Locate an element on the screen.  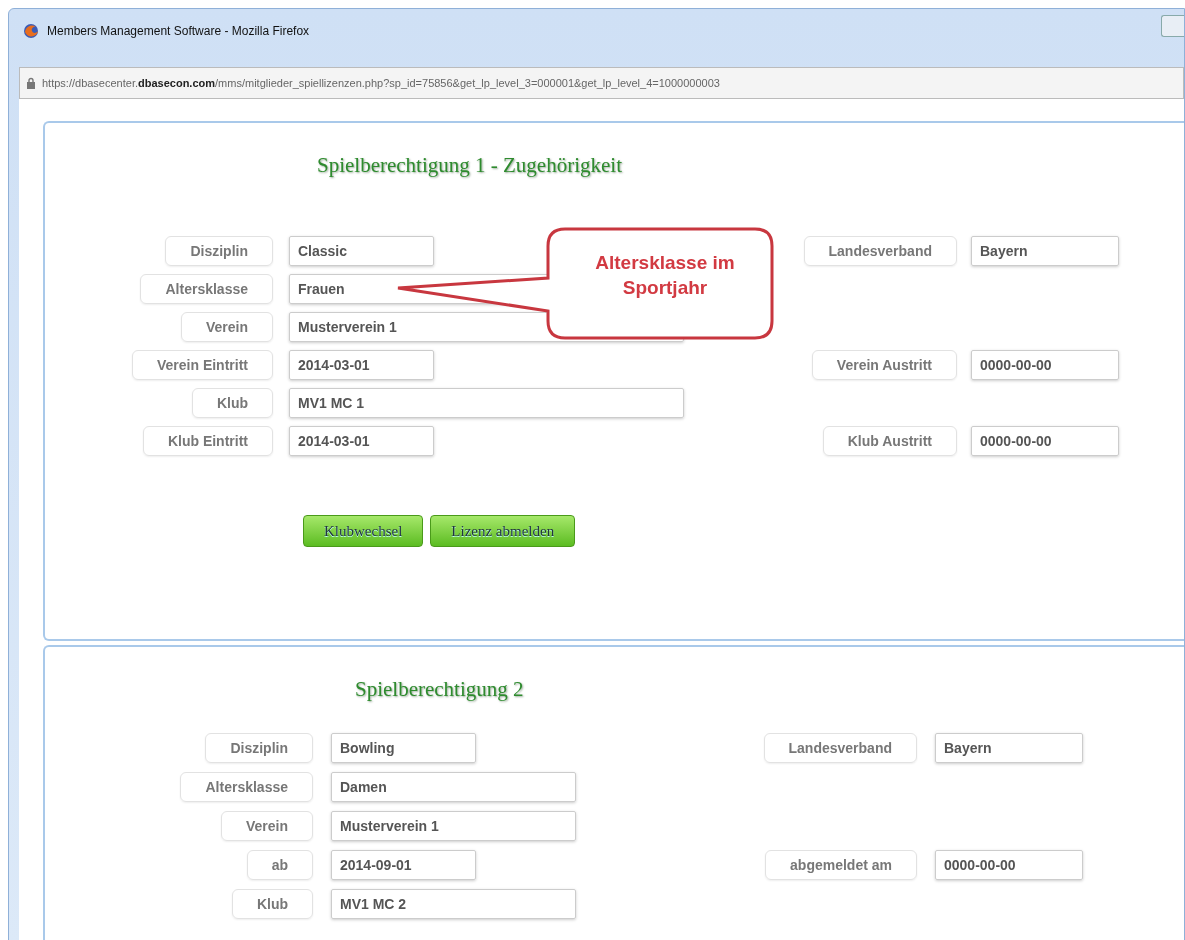
section-title: Spielberechtigung 1 - Zugehörigkeit is located at coordinates (470, 165).